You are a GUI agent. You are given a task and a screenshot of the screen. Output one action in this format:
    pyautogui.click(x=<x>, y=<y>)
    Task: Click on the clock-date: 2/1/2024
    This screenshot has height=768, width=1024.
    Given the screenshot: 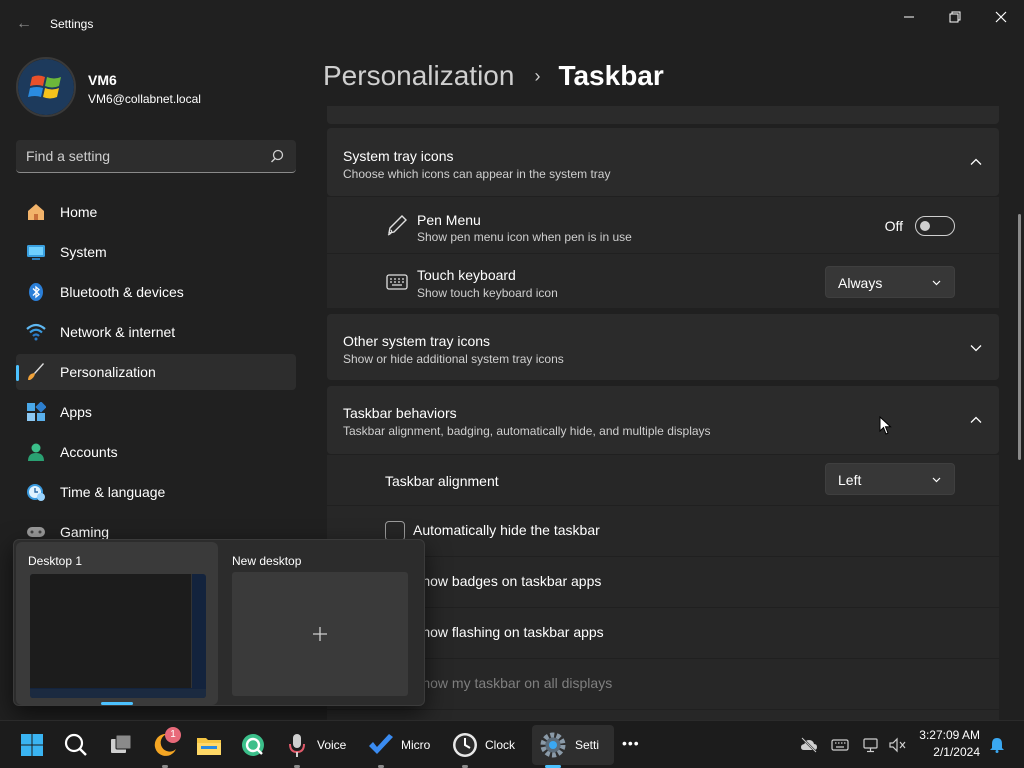 What is the action you would take?
    pyautogui.click(x=956, y=752)
    